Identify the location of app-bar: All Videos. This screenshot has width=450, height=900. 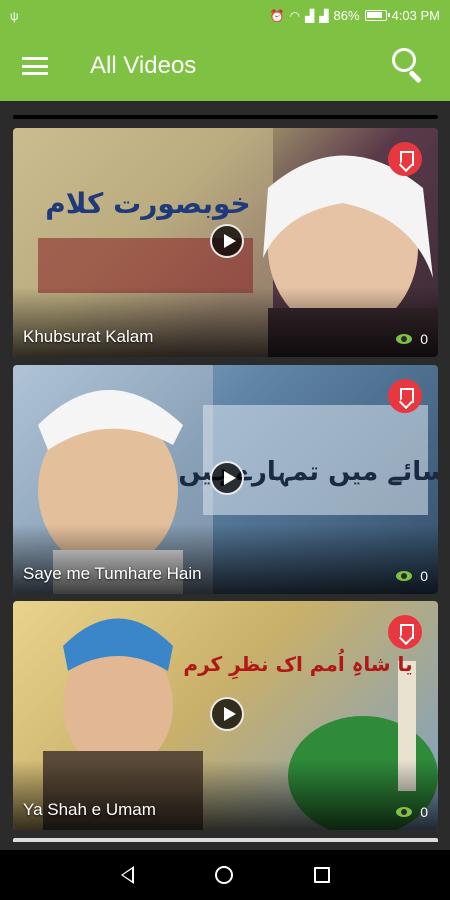
(225, 66).